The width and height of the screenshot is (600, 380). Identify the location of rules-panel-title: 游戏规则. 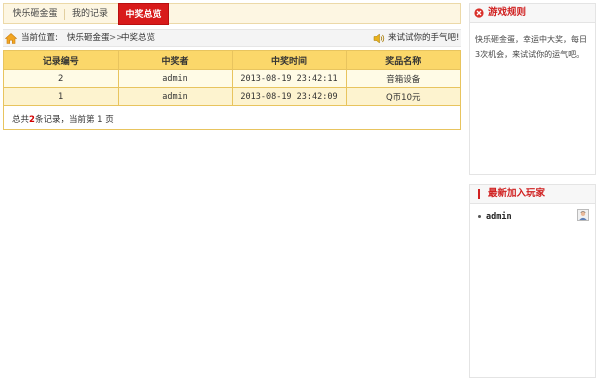
(507, 12).